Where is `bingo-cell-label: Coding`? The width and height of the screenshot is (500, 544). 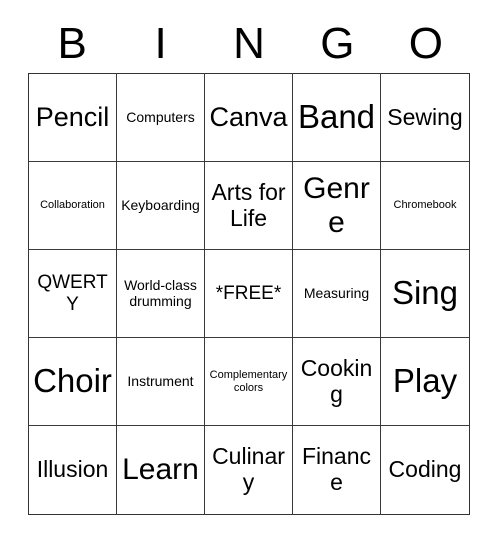 bingo-cell-label: Coding is located at coordinates (425, 469).